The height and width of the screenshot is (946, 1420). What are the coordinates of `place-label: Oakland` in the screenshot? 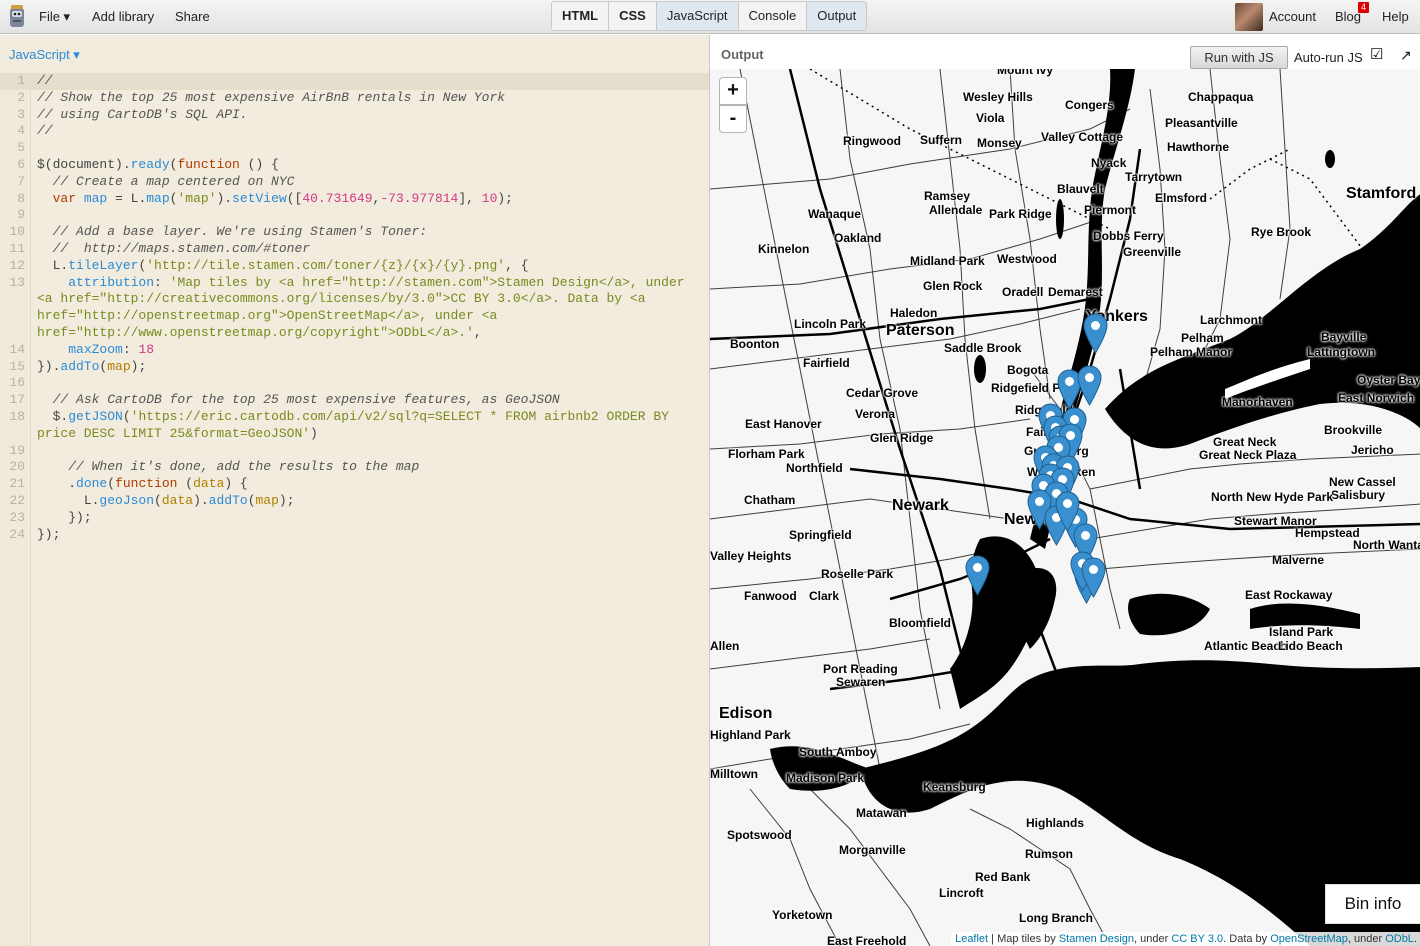 It's located at (858, 238).